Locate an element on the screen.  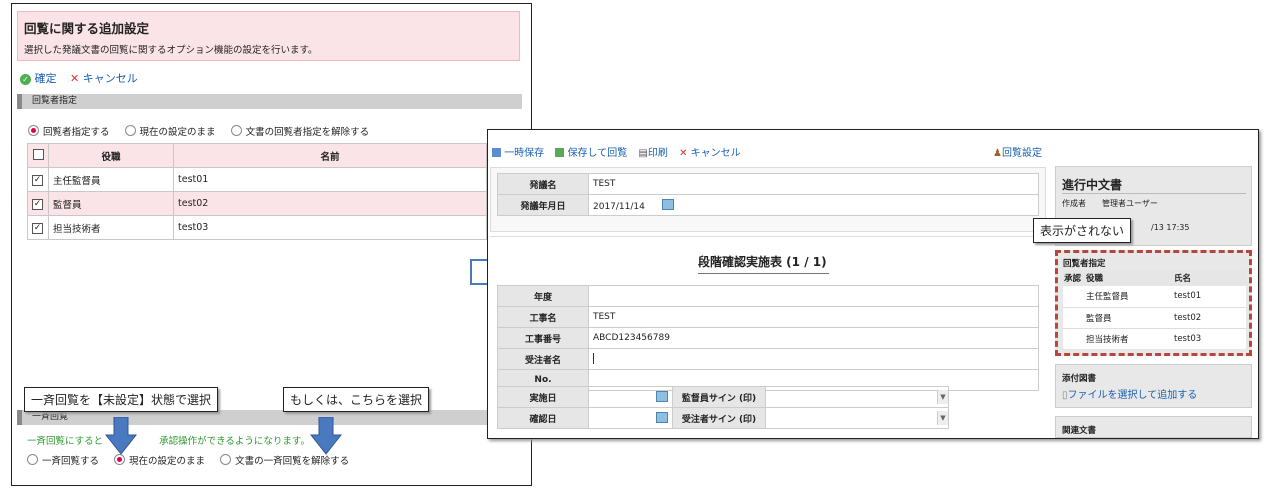
radio-broadcast-keep: 現在の設定のまま is located at coordinates (159, 460).